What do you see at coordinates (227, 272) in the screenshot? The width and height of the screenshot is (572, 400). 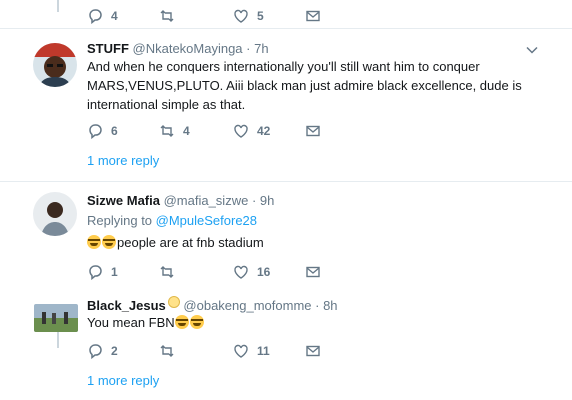 I see `action-bar: 1 16` at bounding box center [227, 272].